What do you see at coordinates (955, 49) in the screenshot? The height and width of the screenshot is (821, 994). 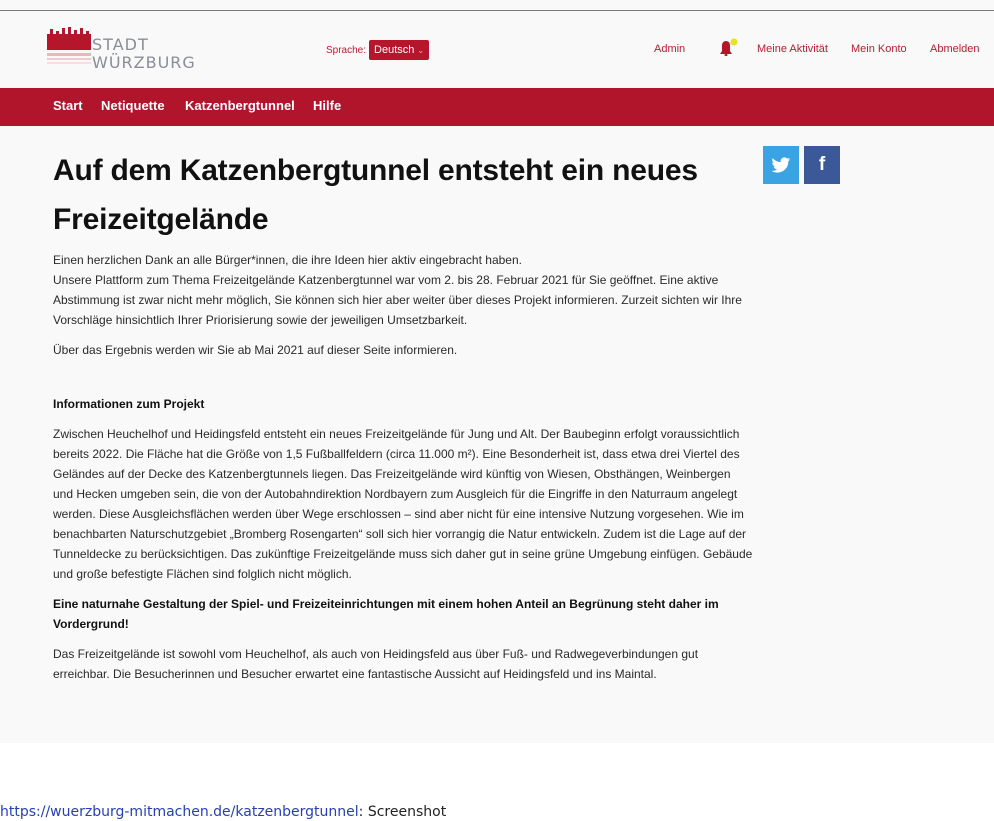 I see `logout-link: Abmelden` at bounding box center [955, 49].